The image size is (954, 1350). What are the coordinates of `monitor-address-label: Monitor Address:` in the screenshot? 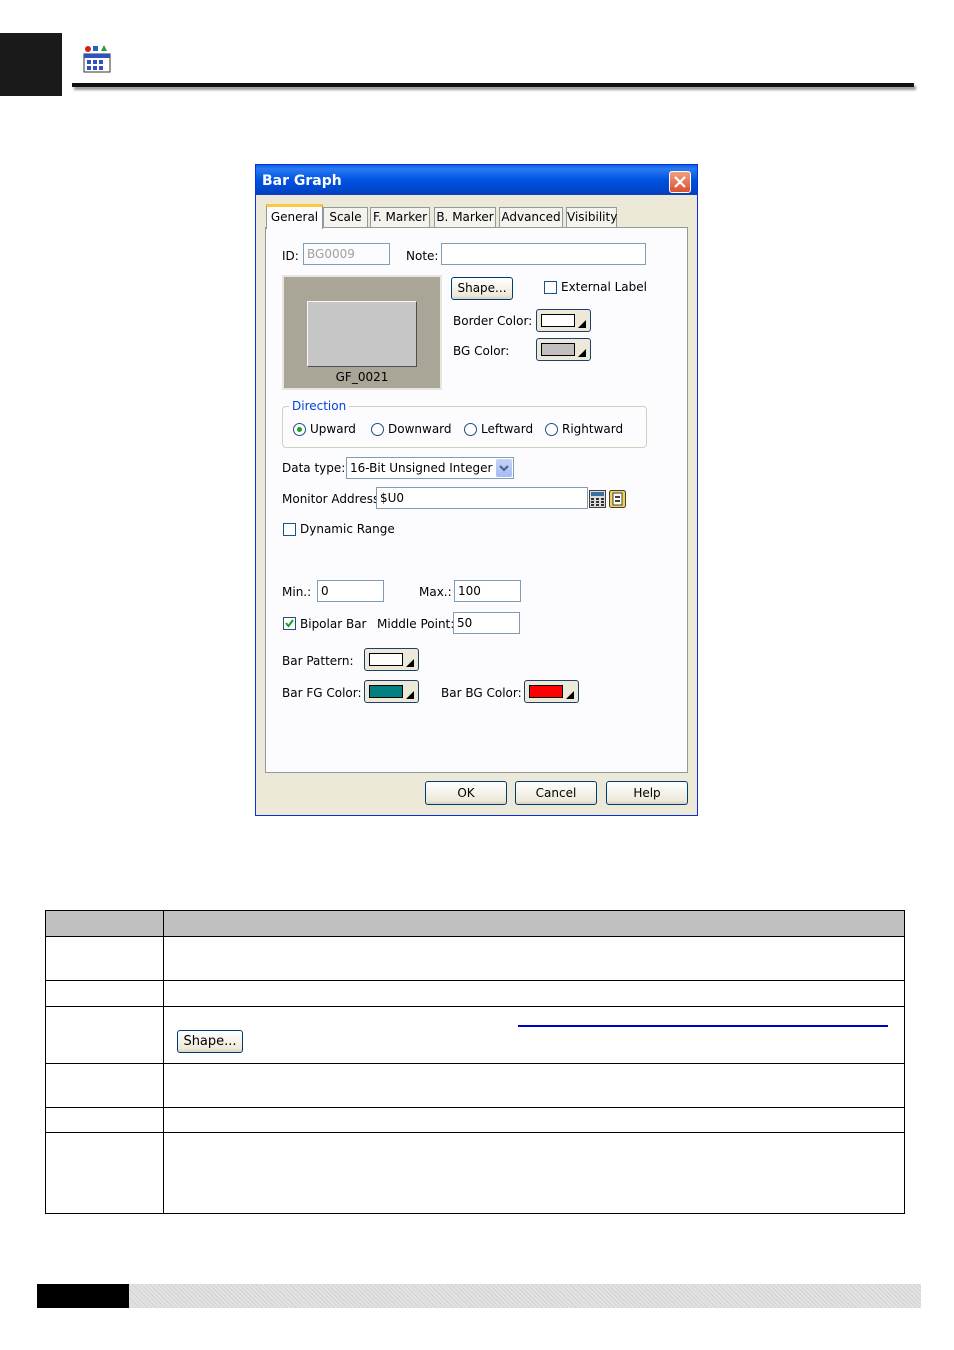 It's located at (333, 499).